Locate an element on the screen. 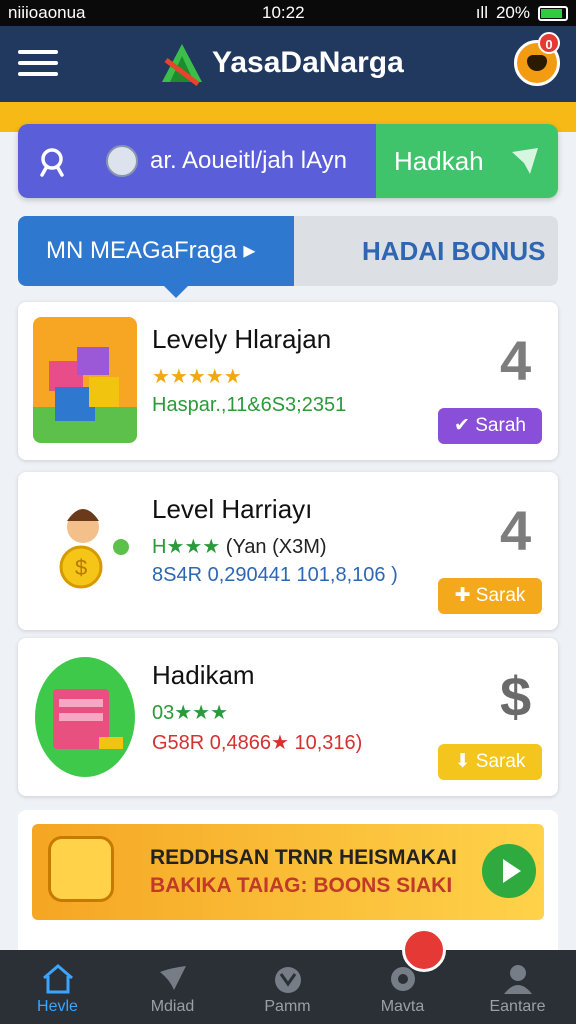 Image resolution: width=576 pixels, height=1024 pixels. search-input: ar. Aoueitl/jah lAyn is located at coordinates (197, 161).